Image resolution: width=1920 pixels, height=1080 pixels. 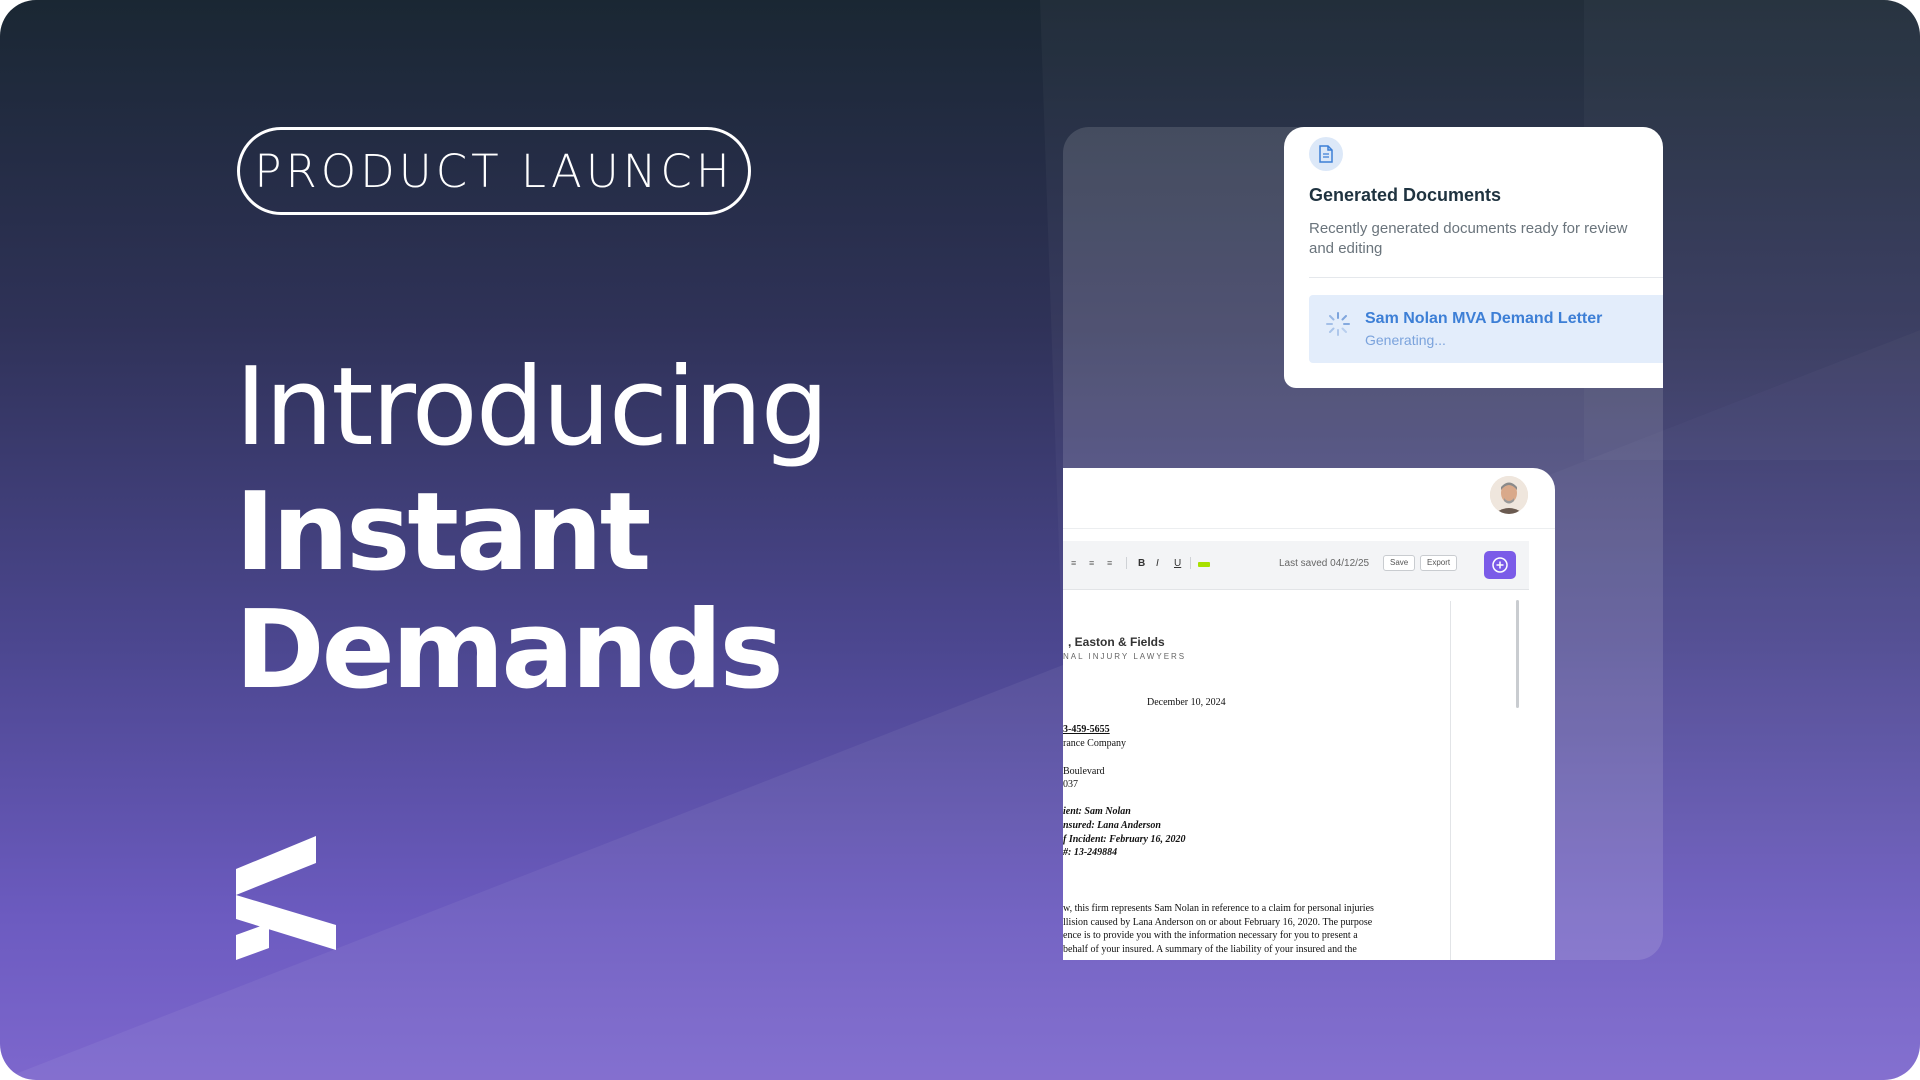 I want to click on recipient-line: 3-459-5655, so click(x=1086, y=729).